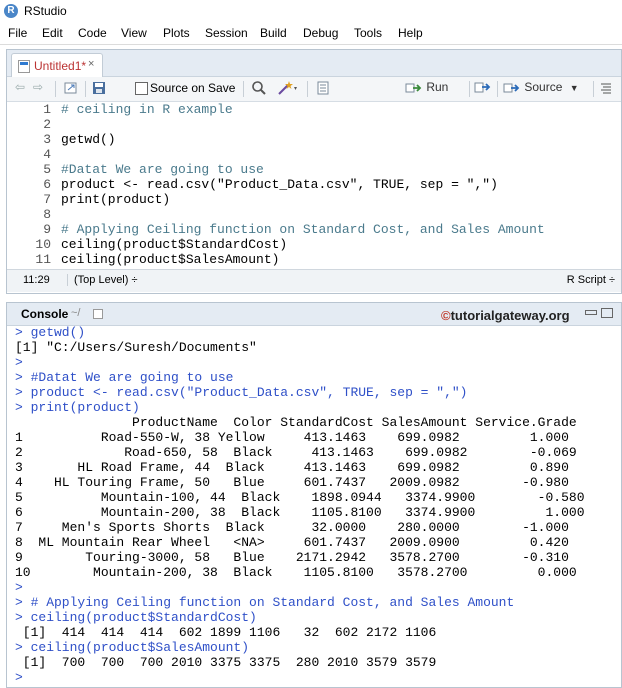 The image size is (622, 688). I want to click on rstudio-logo-icon: R, so click(11, 11).